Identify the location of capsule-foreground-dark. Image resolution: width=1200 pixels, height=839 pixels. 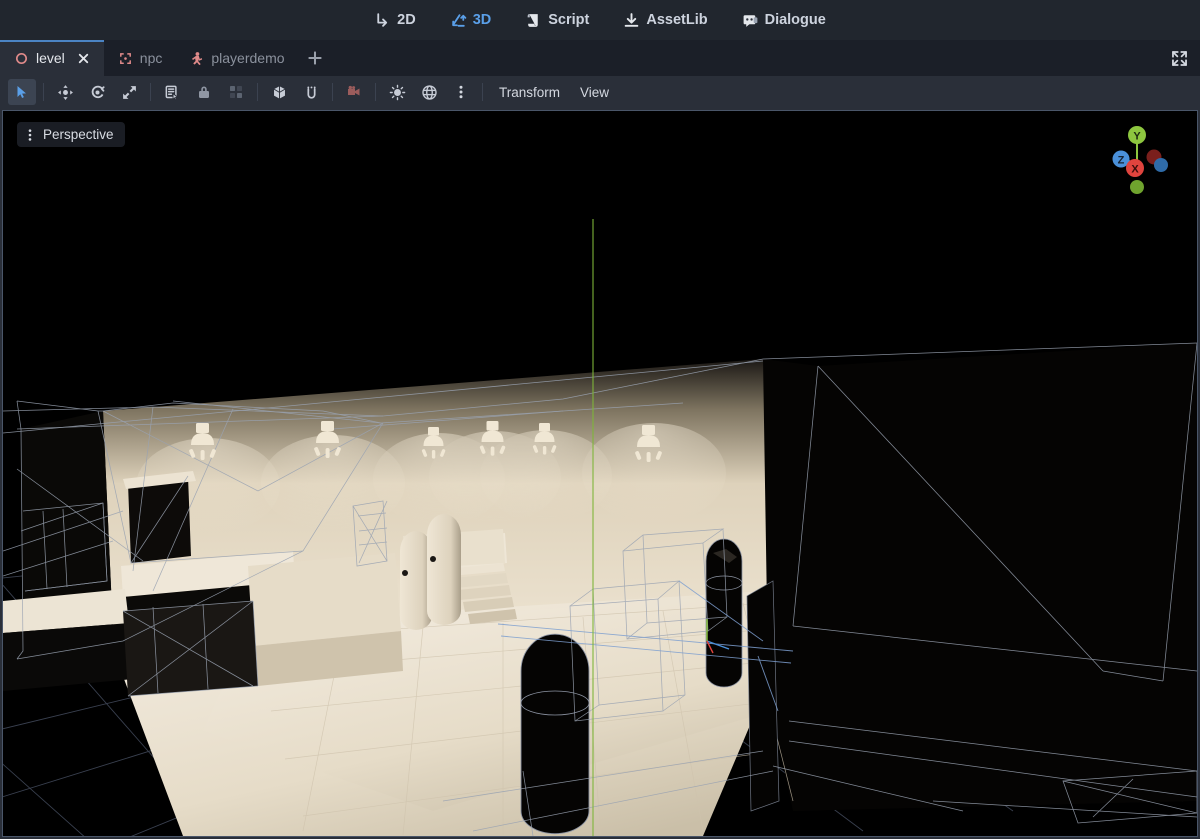
(555, 734).